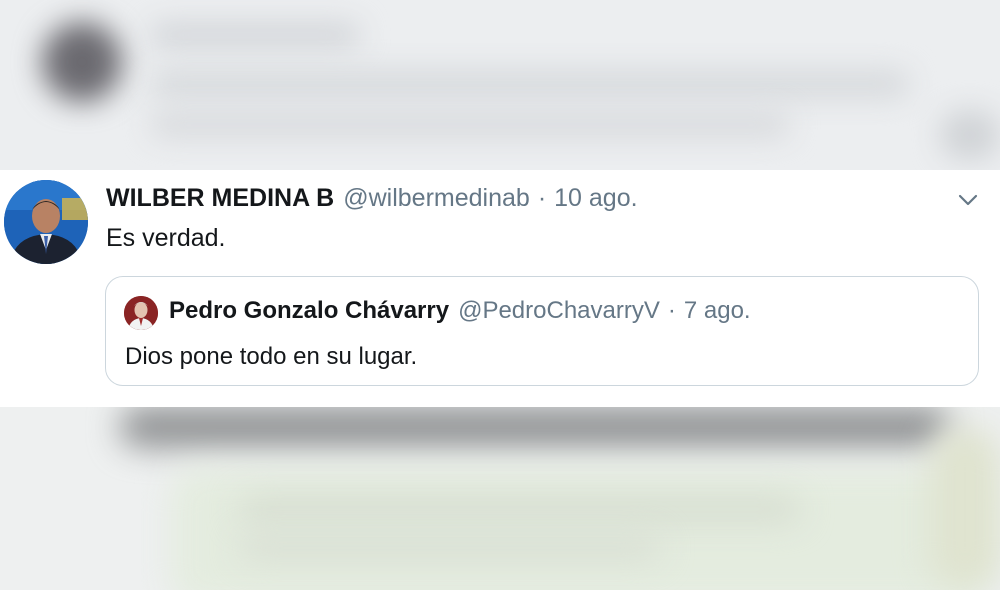  I want to click on author-handle: @wilbermedinab, so click(436, 198).